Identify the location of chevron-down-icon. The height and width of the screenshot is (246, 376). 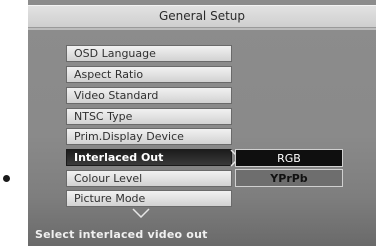
(141, 213).